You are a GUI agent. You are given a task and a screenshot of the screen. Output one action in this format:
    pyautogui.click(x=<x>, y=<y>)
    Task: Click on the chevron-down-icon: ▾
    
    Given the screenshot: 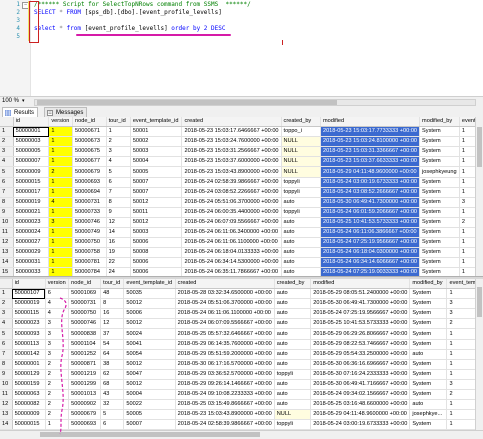 What is the action you would take?
    pyautogui.click(x=23, y=101)
    